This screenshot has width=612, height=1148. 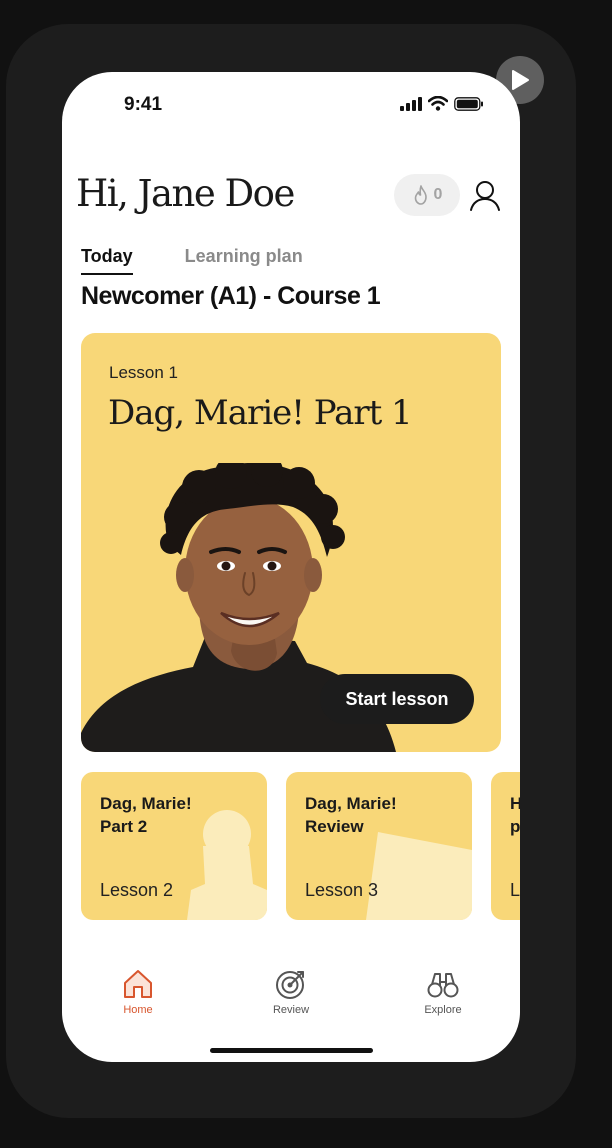 I want to click on greeting-title: Hi, Jane Doe, so click(x=185, y=193).